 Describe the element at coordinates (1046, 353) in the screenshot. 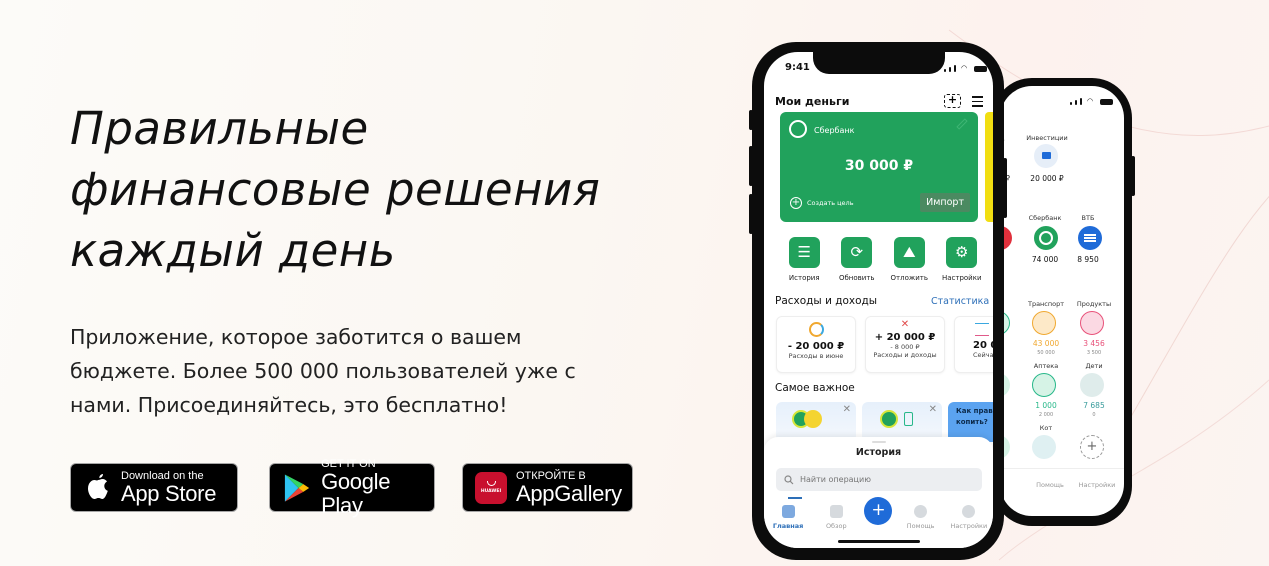

I see `category-limit: 50 000` at that location.